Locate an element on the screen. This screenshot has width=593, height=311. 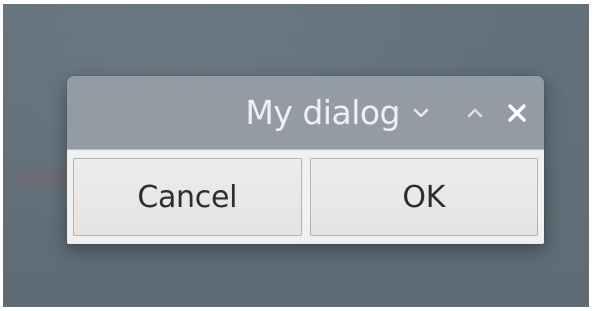
ok-button: OK is located at coordinates (423, 197).